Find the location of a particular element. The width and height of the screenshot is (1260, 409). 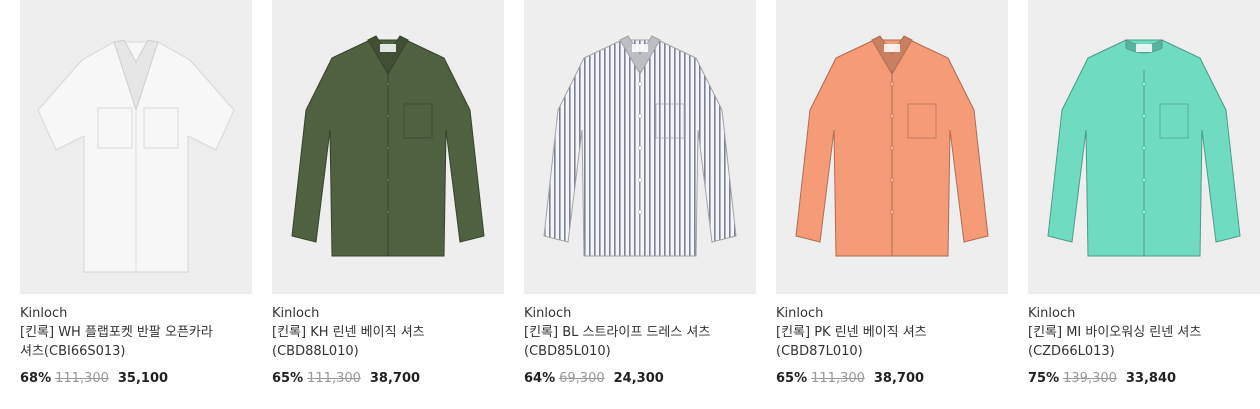

product-name-line2: (CBD88L010) is located at coordinates (315, 351).